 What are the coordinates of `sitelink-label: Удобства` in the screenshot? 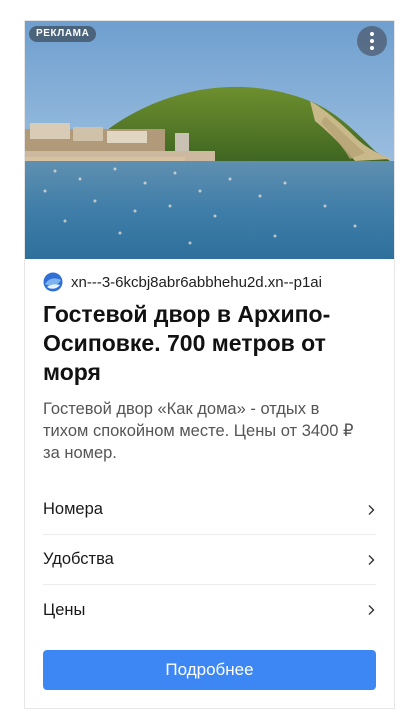 It's located at (78, 559).